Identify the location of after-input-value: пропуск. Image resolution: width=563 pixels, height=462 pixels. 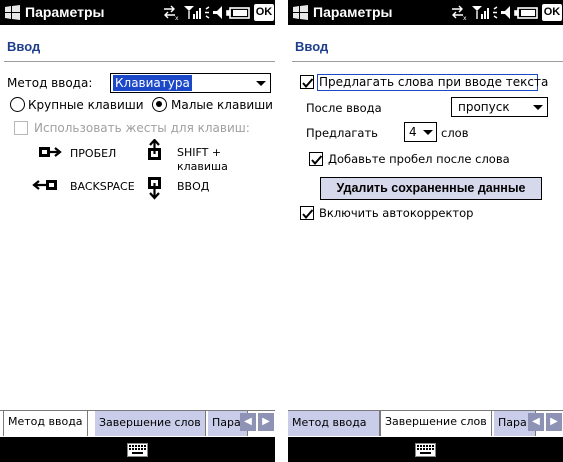
(484, 107).